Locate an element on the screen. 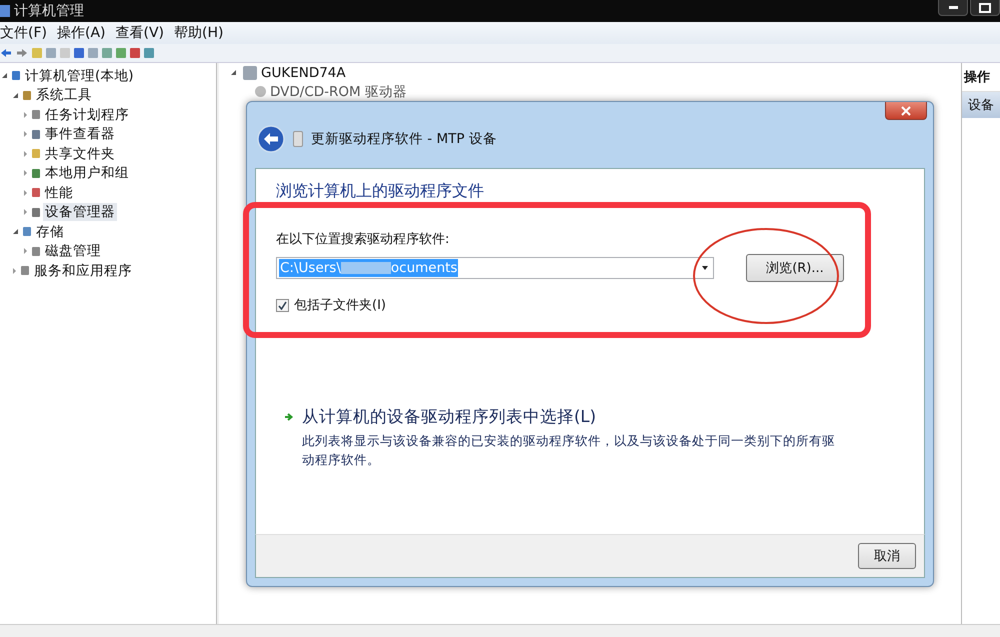  option-description: 此列表将显示与该设备兼容的已安装的驱动程序软件，以及与该设备处于同一类别下的所有驱动程序软件。 is located at coordinates (569, 451).